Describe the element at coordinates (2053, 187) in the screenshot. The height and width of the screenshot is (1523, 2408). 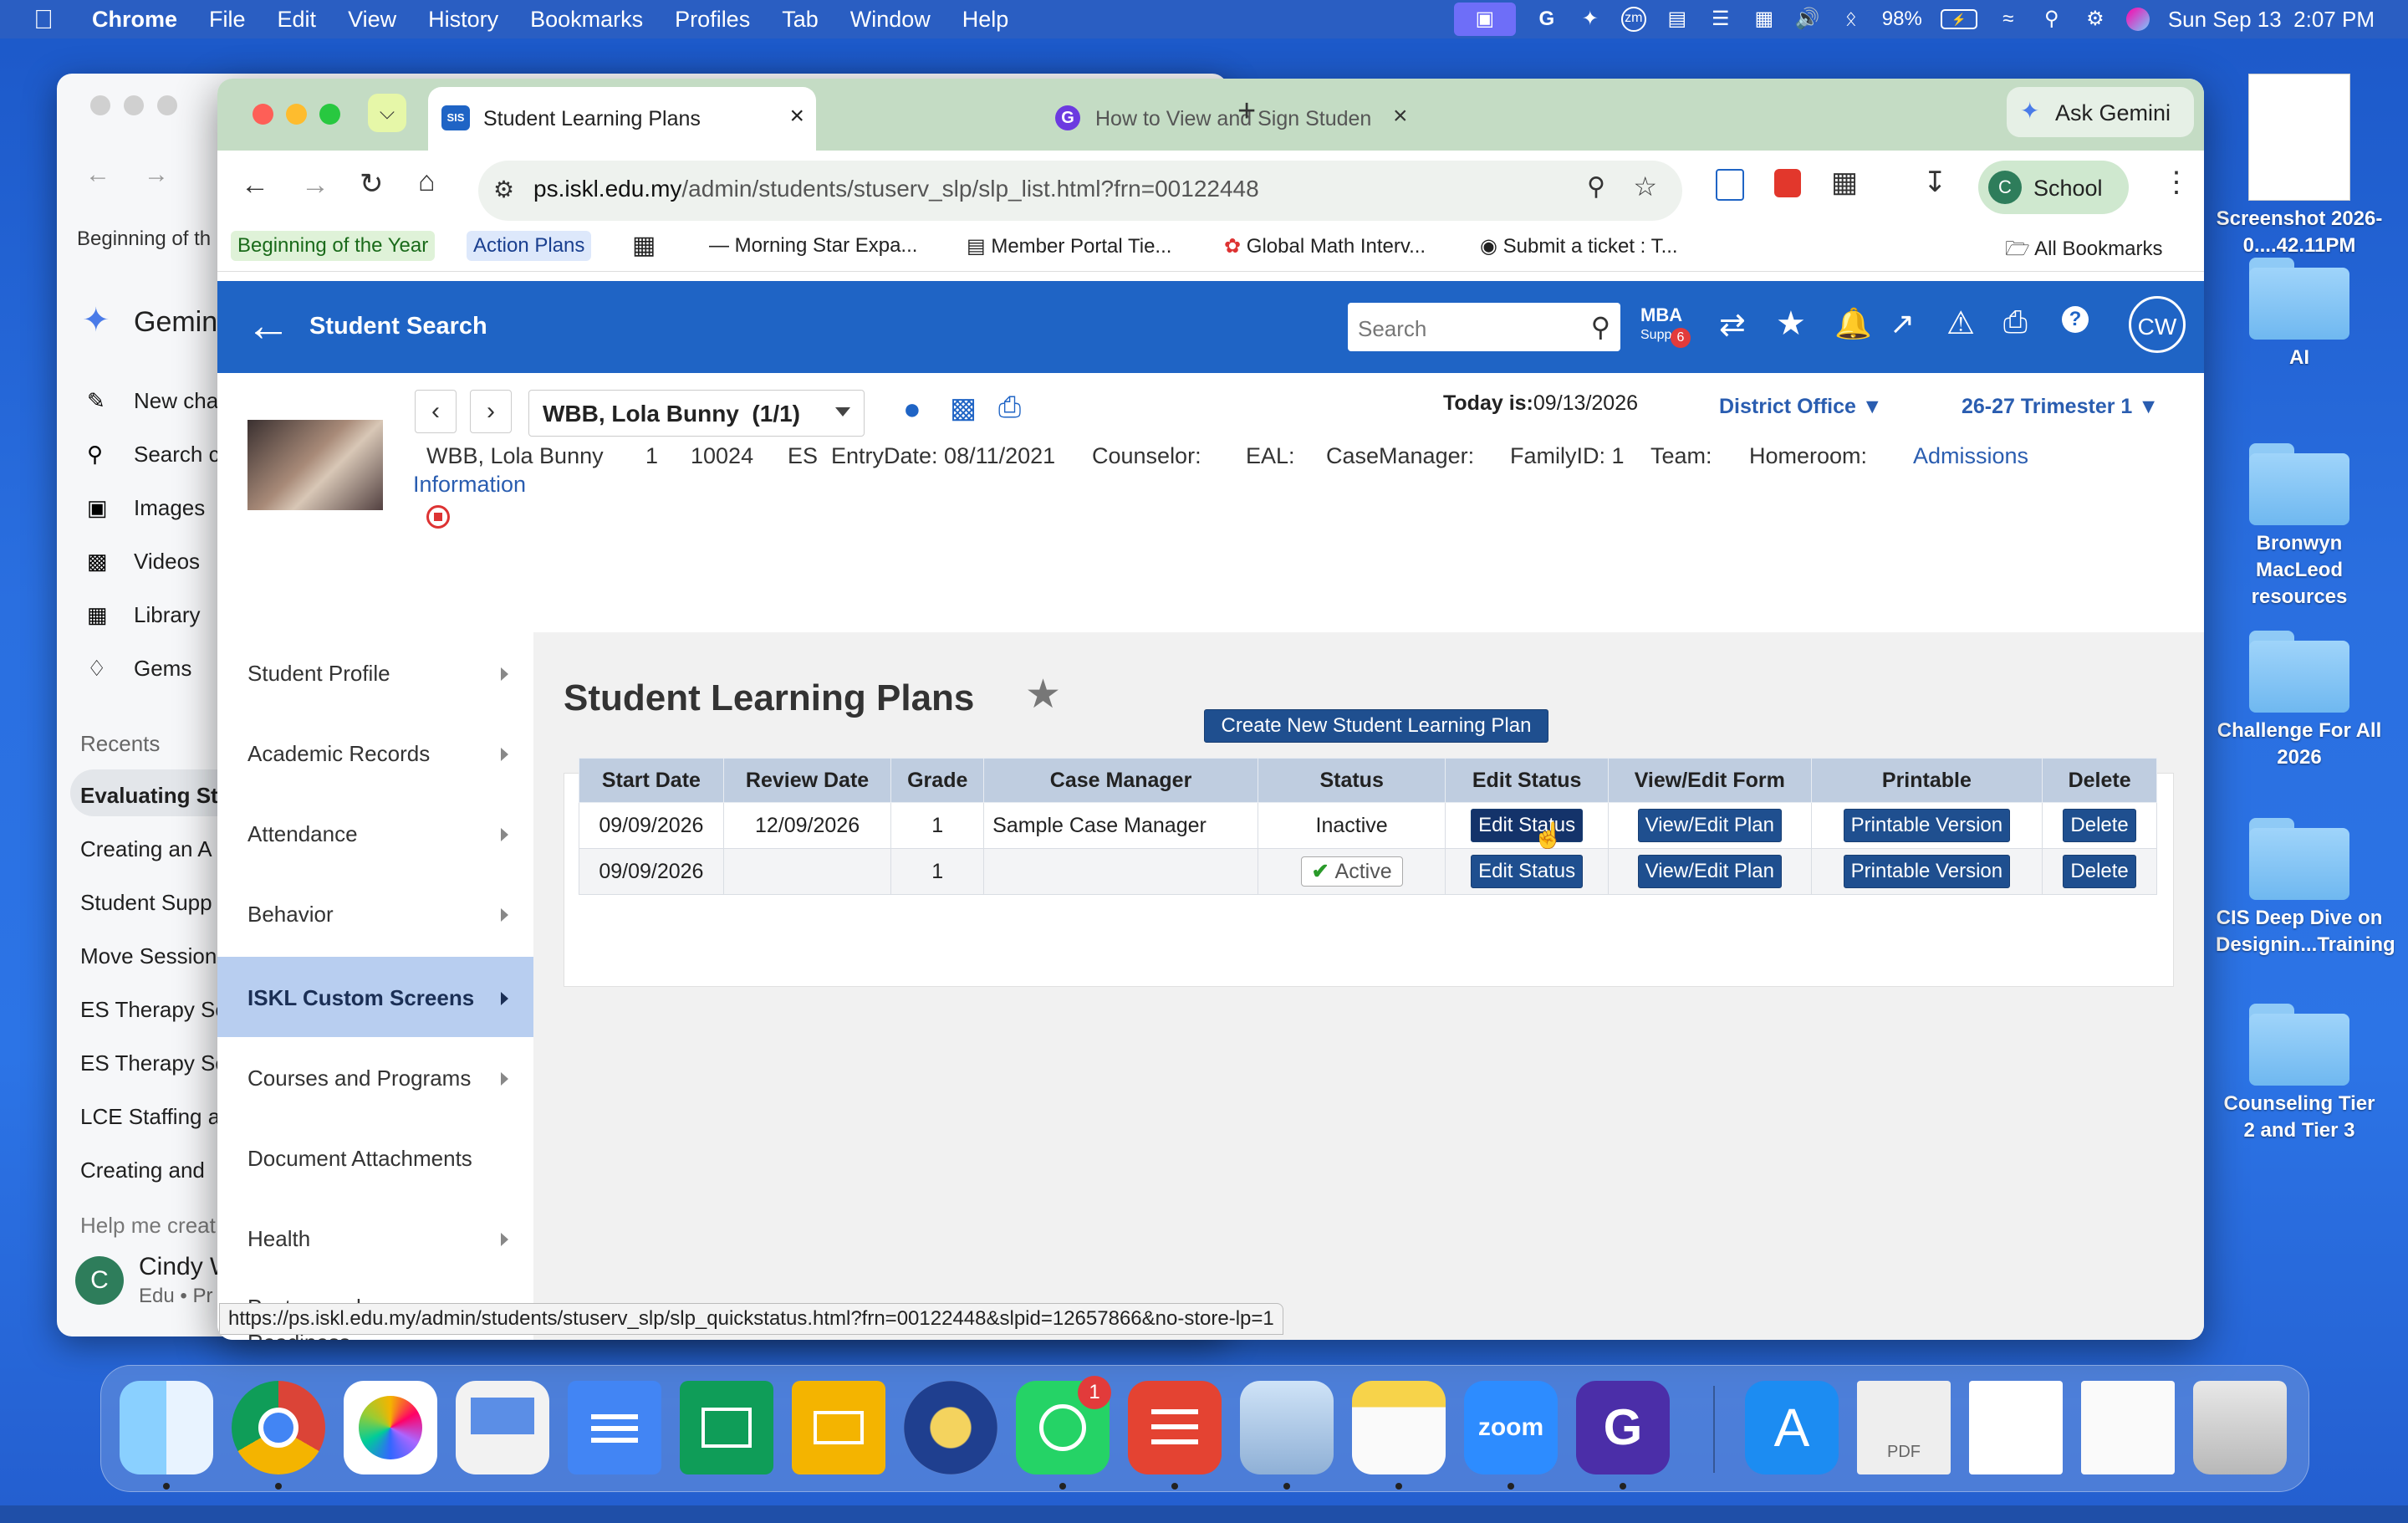
I see `profile-button: C School` at that location.